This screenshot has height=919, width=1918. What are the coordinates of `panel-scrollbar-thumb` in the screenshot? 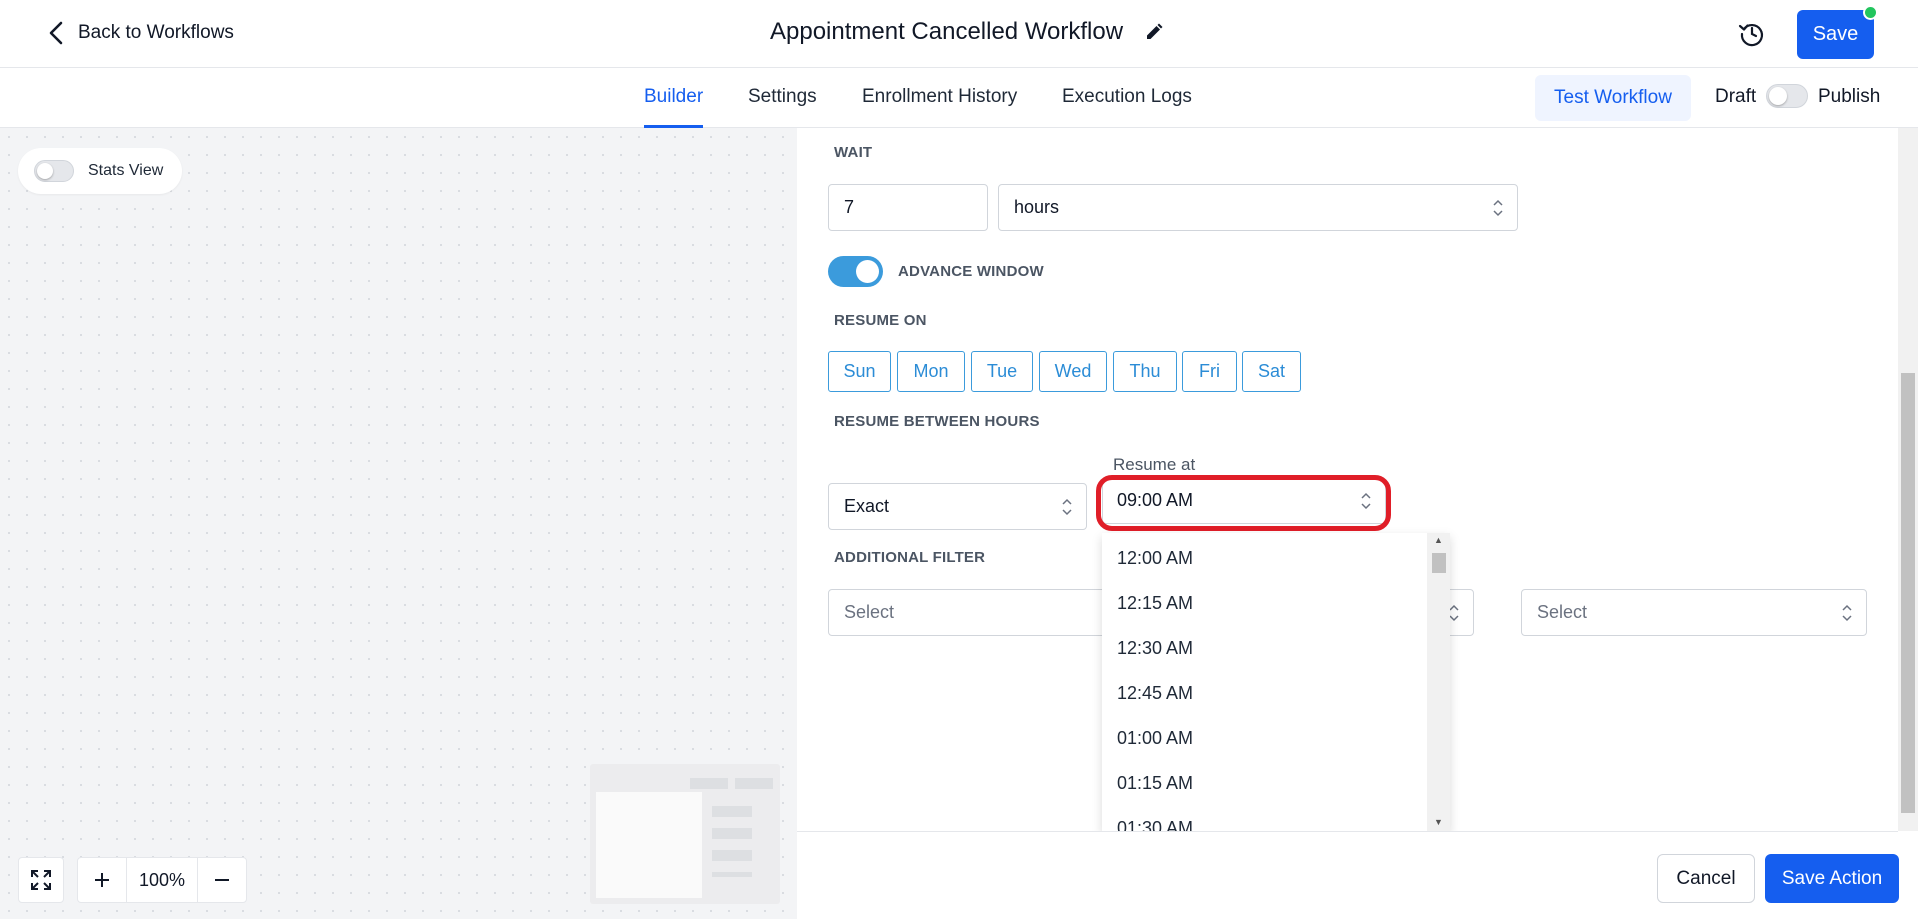 It's located at (1908, 593).